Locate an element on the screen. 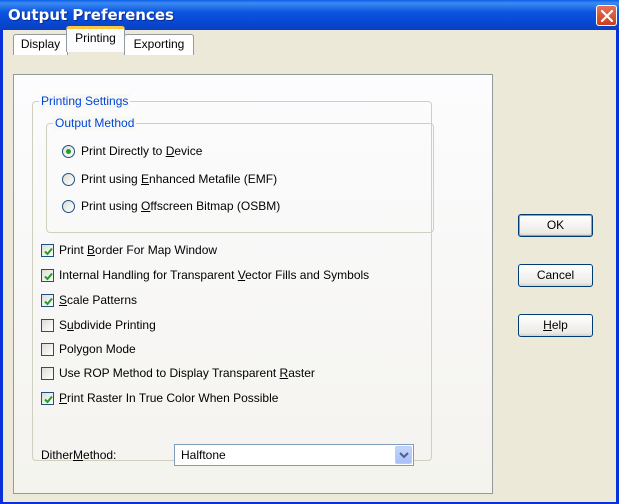 The height and width of the screenshot is (504, 619). checkbox-subdivide-printing: Subdivide Printing is located at coordinates (98, 325).